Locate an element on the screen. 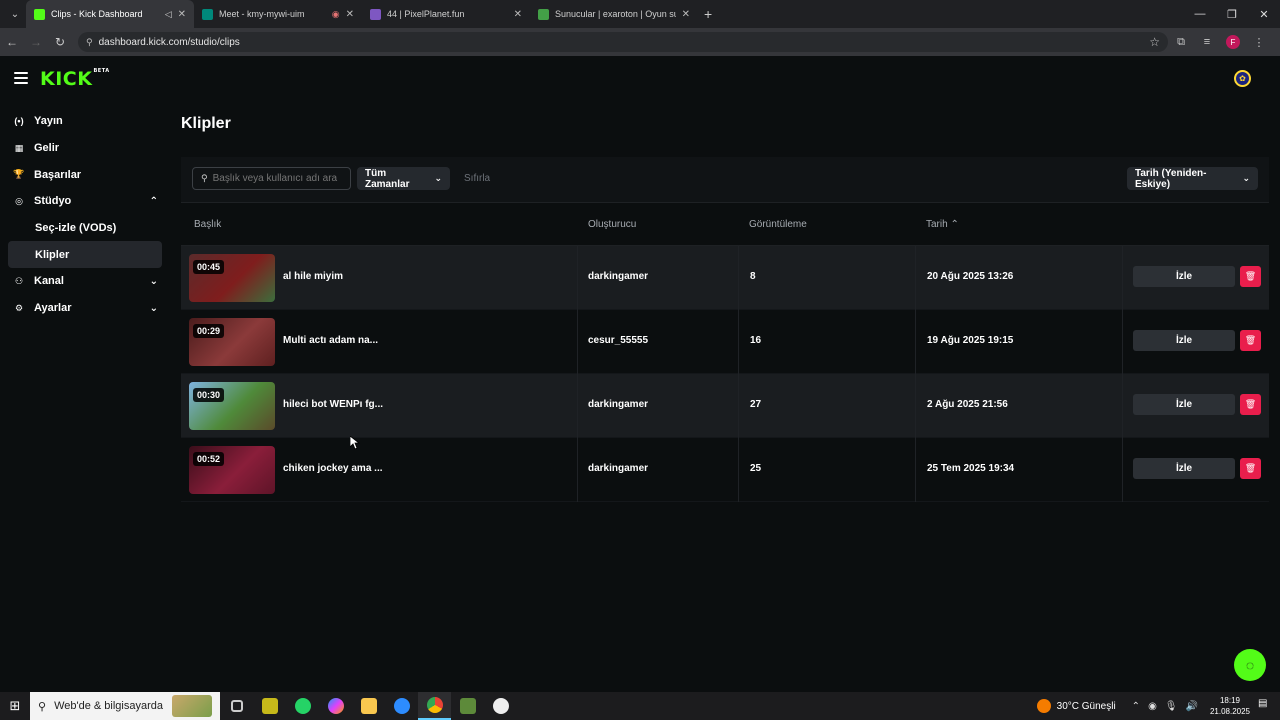 The width and height of the screenshot is (1280, 720). weather-temp: 30°C is located at coordinates (1067, 706).